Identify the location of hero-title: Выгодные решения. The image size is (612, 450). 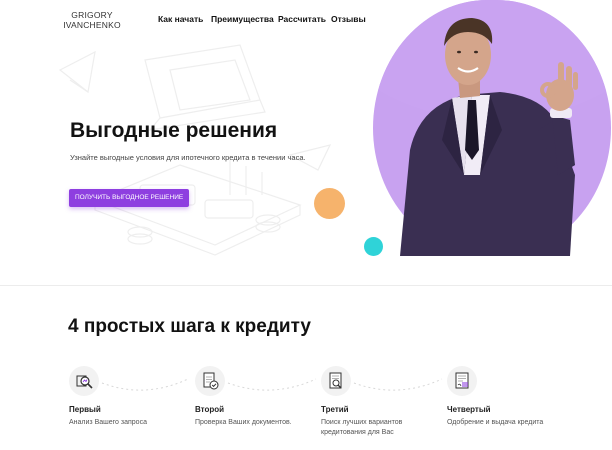
(174, 130).